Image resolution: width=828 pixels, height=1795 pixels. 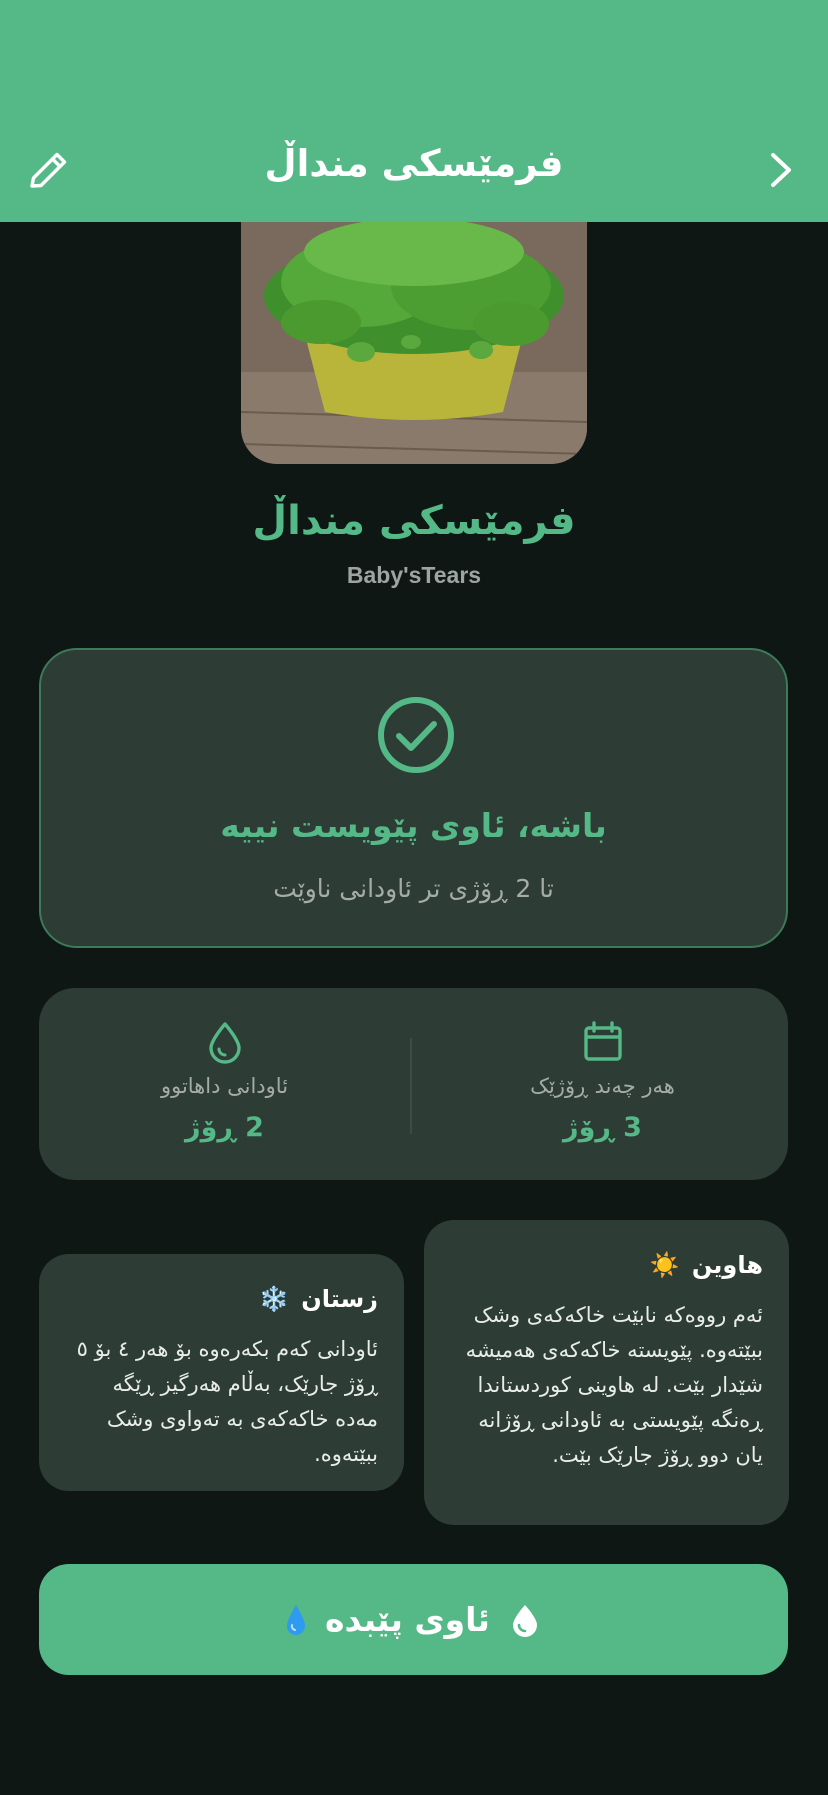 I want to click on stat-frequency-value: 3 ڕۆژ, so click(x=602, y=1127).